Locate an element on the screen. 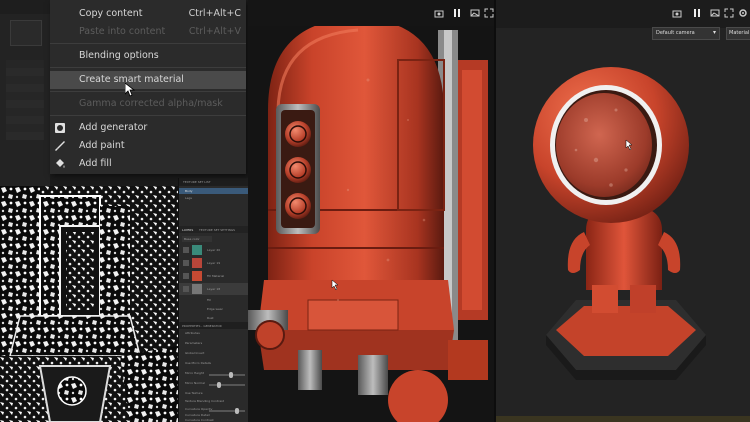  layer-label: Fill is located at coordinates (209, 300).